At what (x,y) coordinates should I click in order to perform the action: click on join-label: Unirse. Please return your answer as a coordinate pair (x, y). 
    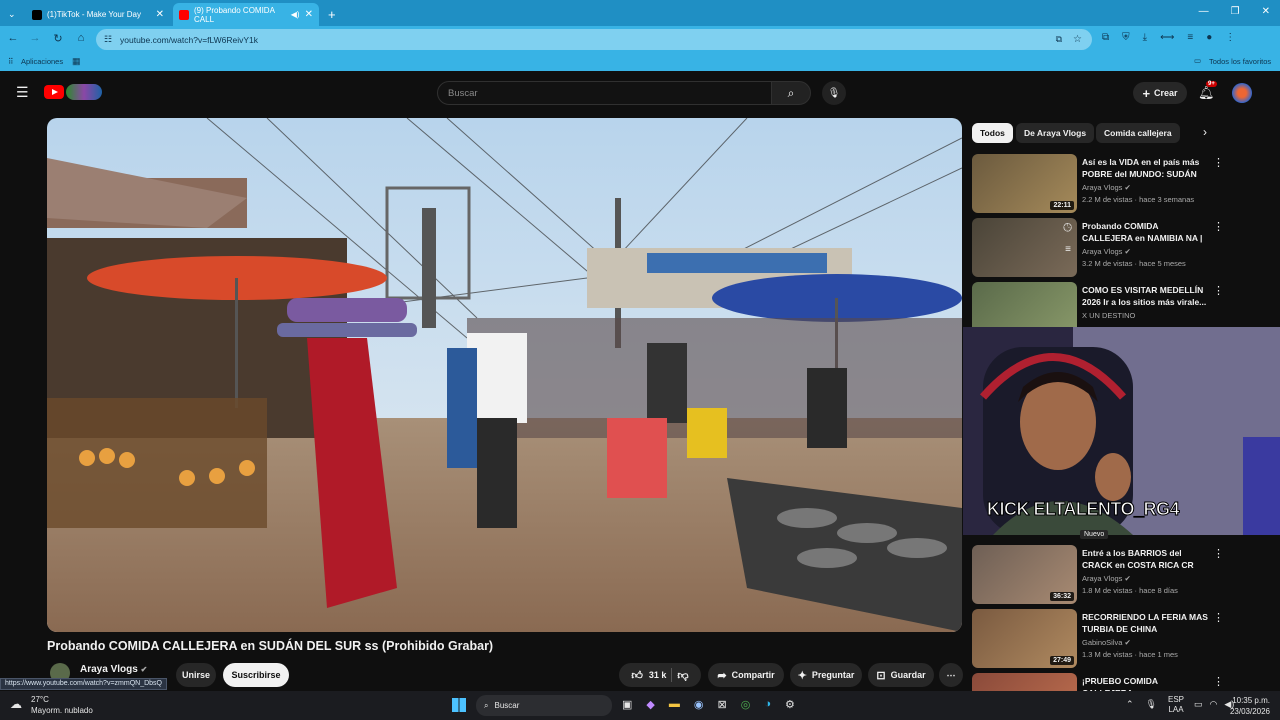
    Looking at the image, I should click on (195, 675).